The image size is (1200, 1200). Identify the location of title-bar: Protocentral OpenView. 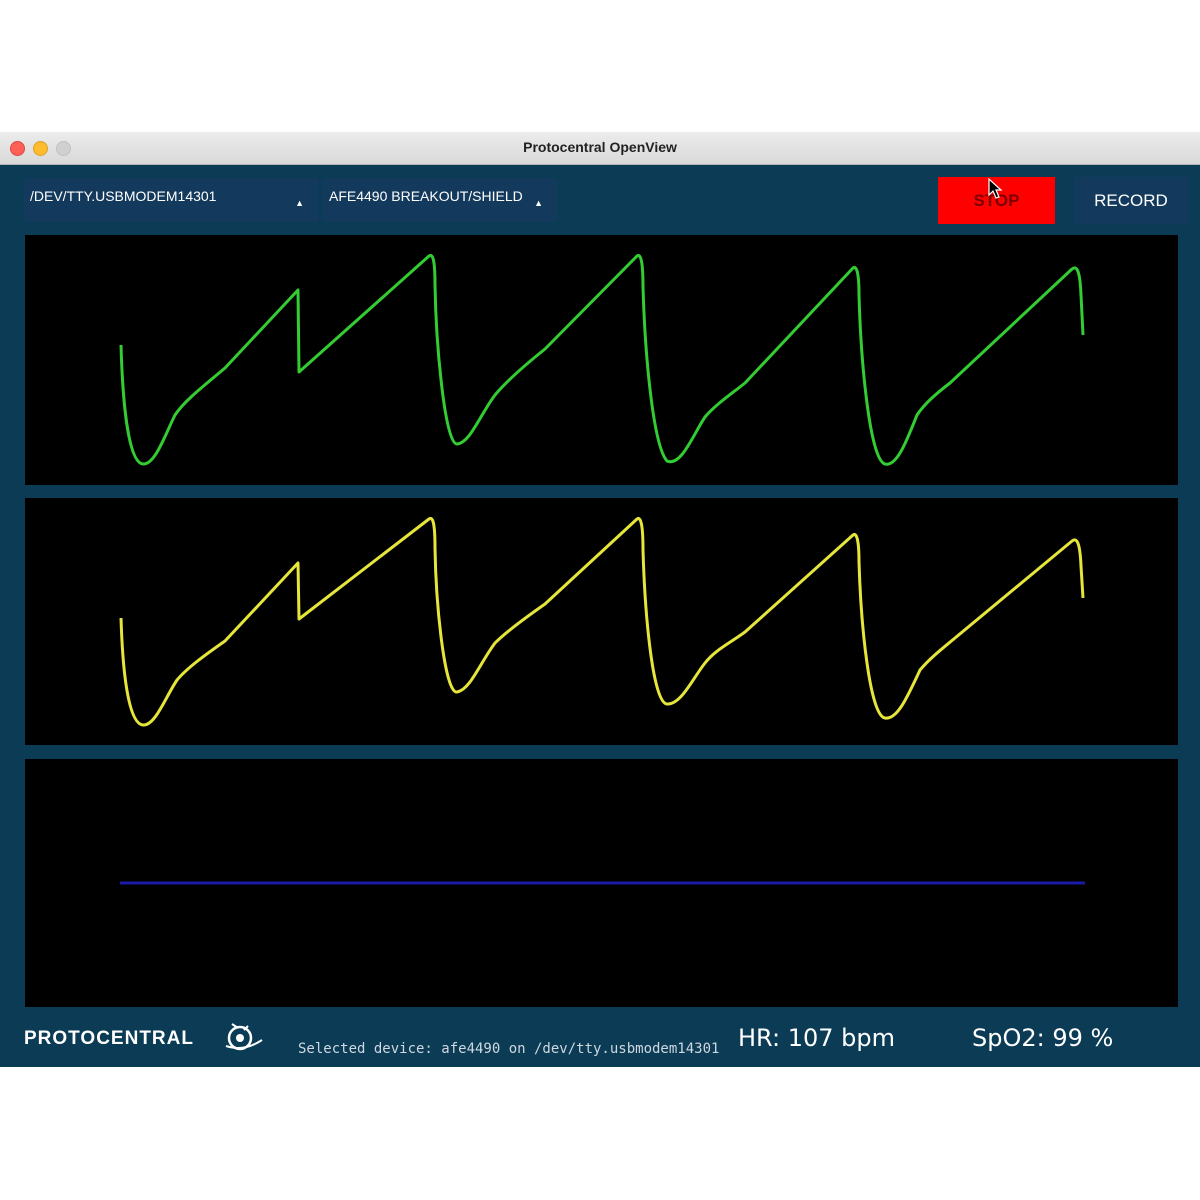
(600, 148).